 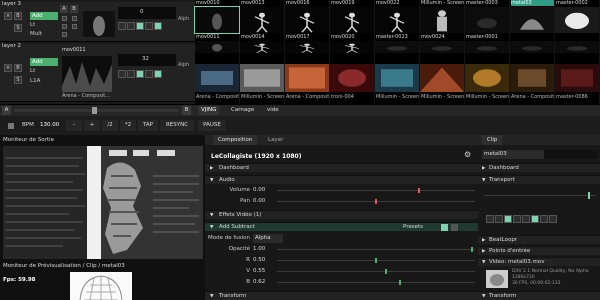 What do you see at coordinates (540, 195) in the screenshot?
I see `clip-timeline` at bounding box center [540, 195].